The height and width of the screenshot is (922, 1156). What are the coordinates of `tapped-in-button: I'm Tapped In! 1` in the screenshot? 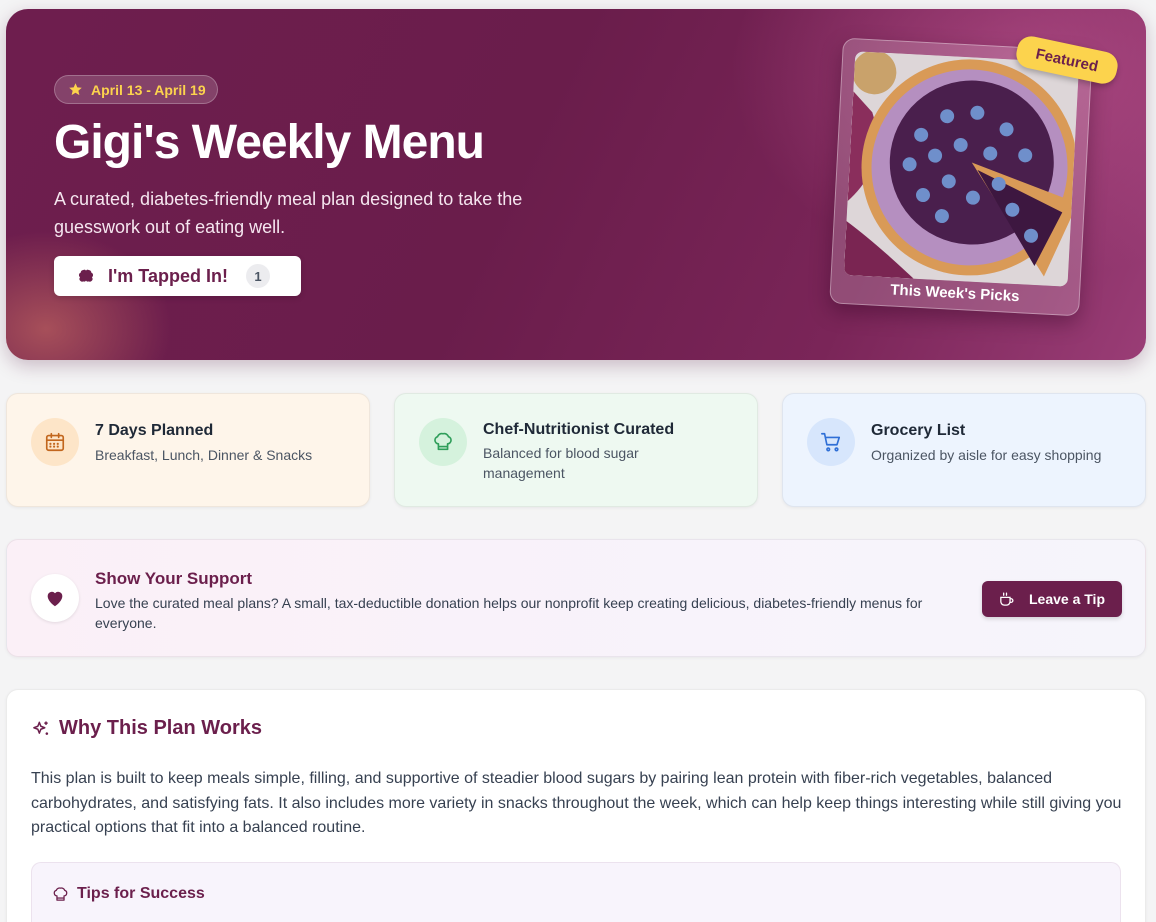 It's located at (177, 276).